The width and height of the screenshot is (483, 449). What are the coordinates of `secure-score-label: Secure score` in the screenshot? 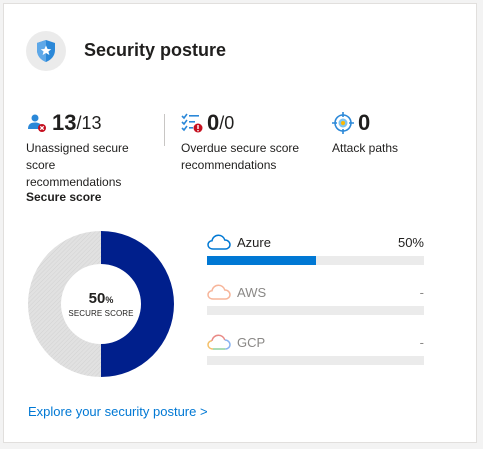 It's located at (64, 197).